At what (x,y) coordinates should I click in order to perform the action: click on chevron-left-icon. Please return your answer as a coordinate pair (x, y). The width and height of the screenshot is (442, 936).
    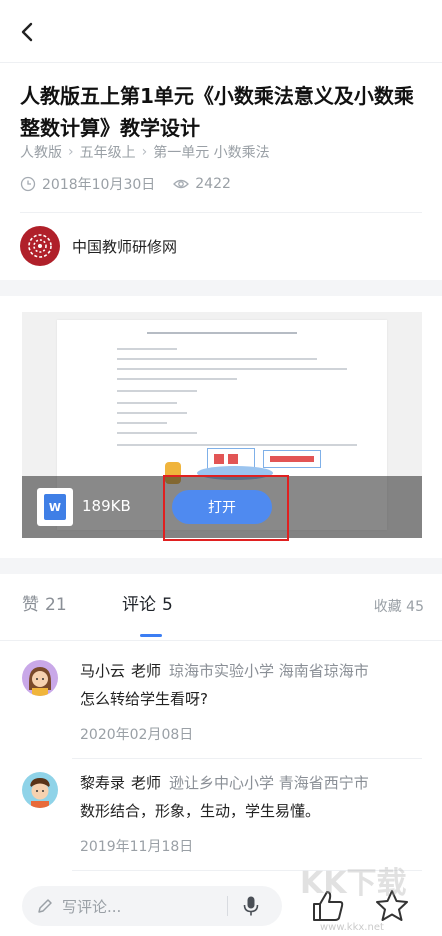
    Looking at the image, I should click on (27, 32).